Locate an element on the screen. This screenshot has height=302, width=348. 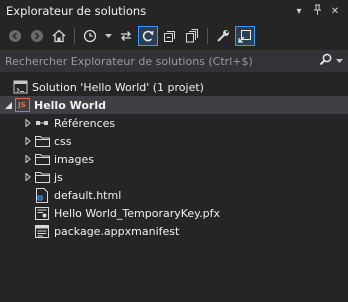
certificate-file-icon is located at coordinates (42, 213).